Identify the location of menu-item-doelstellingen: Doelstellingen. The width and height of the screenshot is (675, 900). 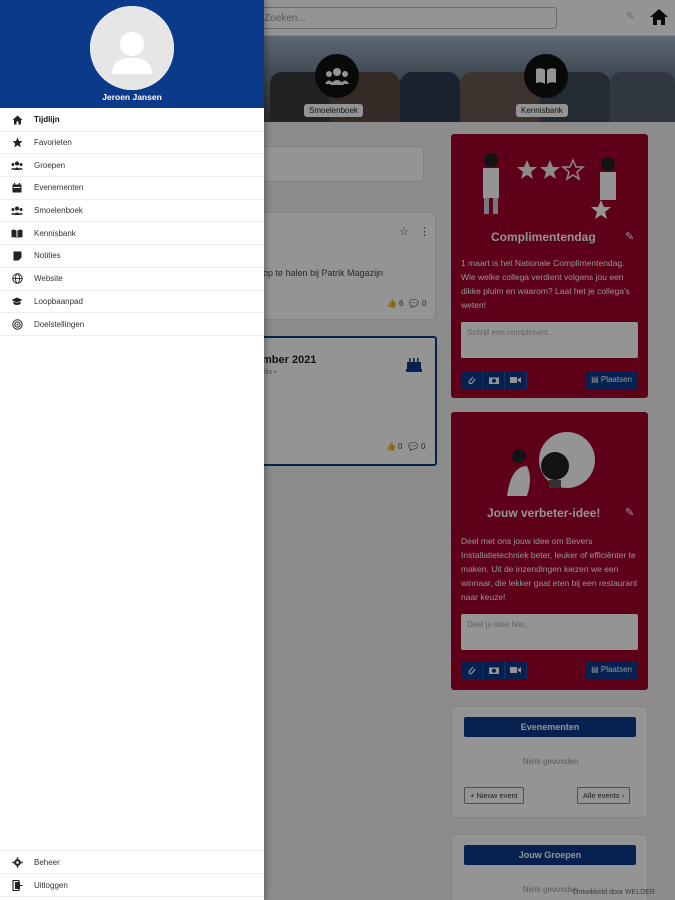
(132, 324).